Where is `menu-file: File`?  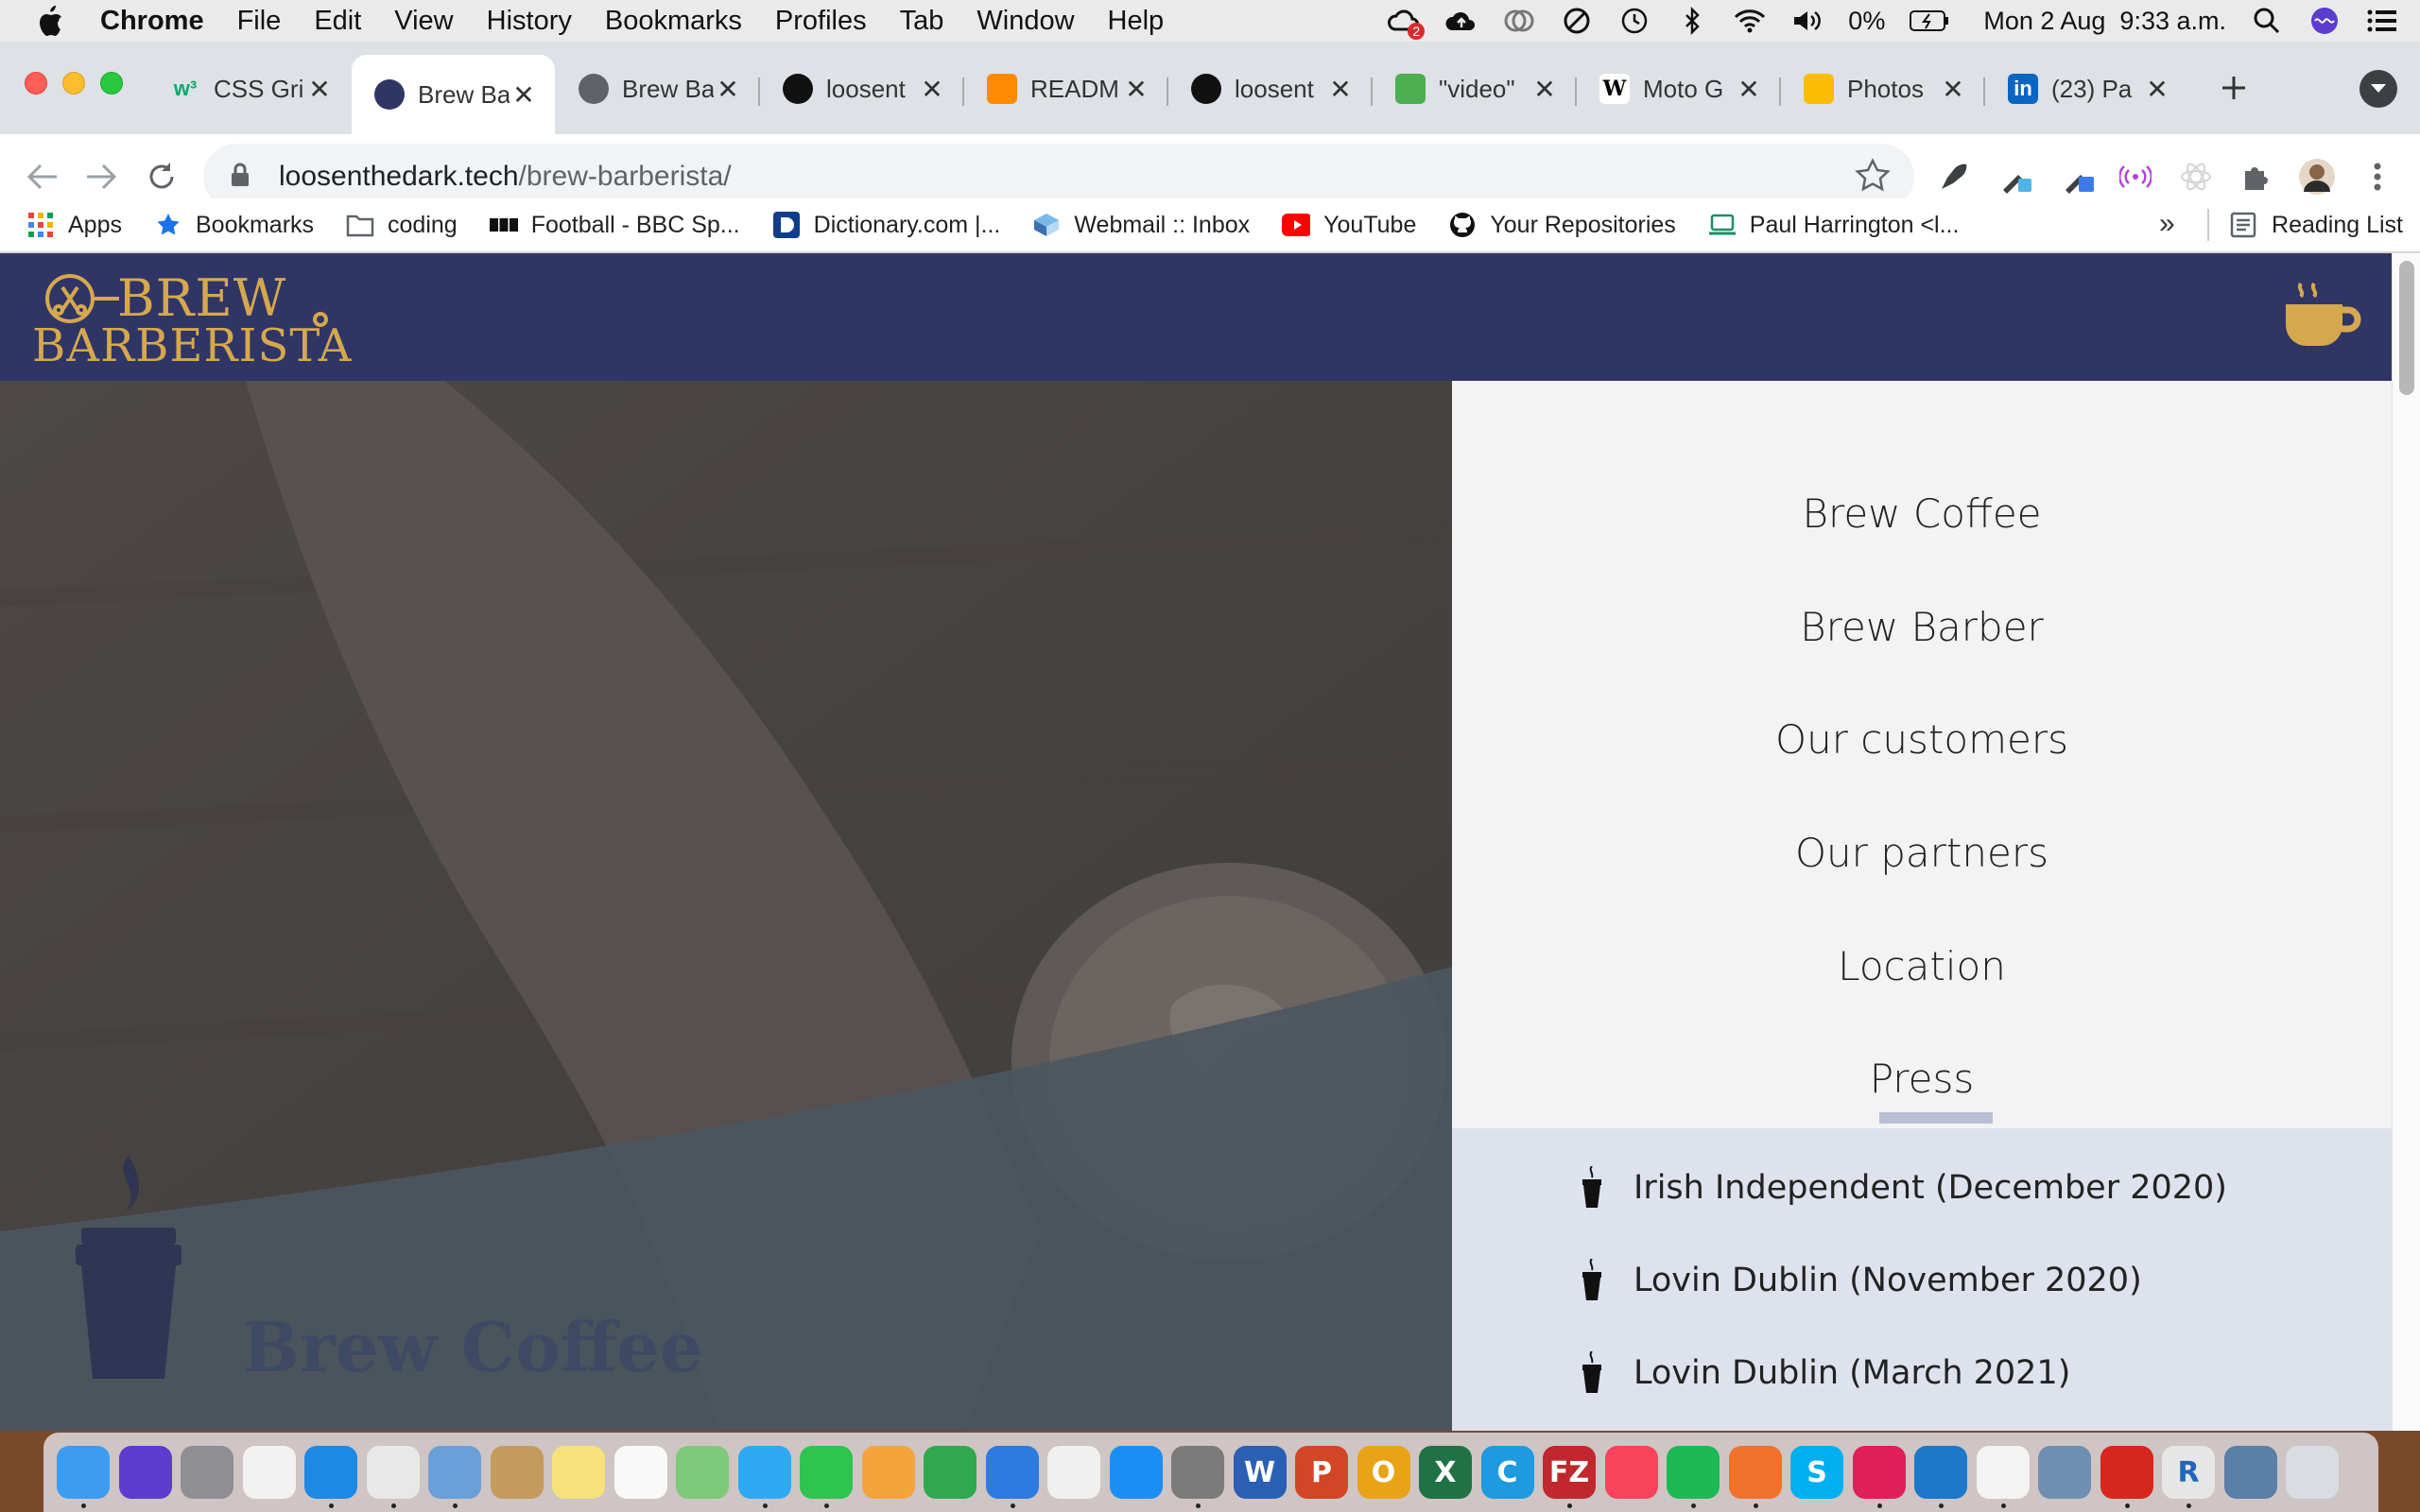
menu-file: File is located at coordinates (259, 21).